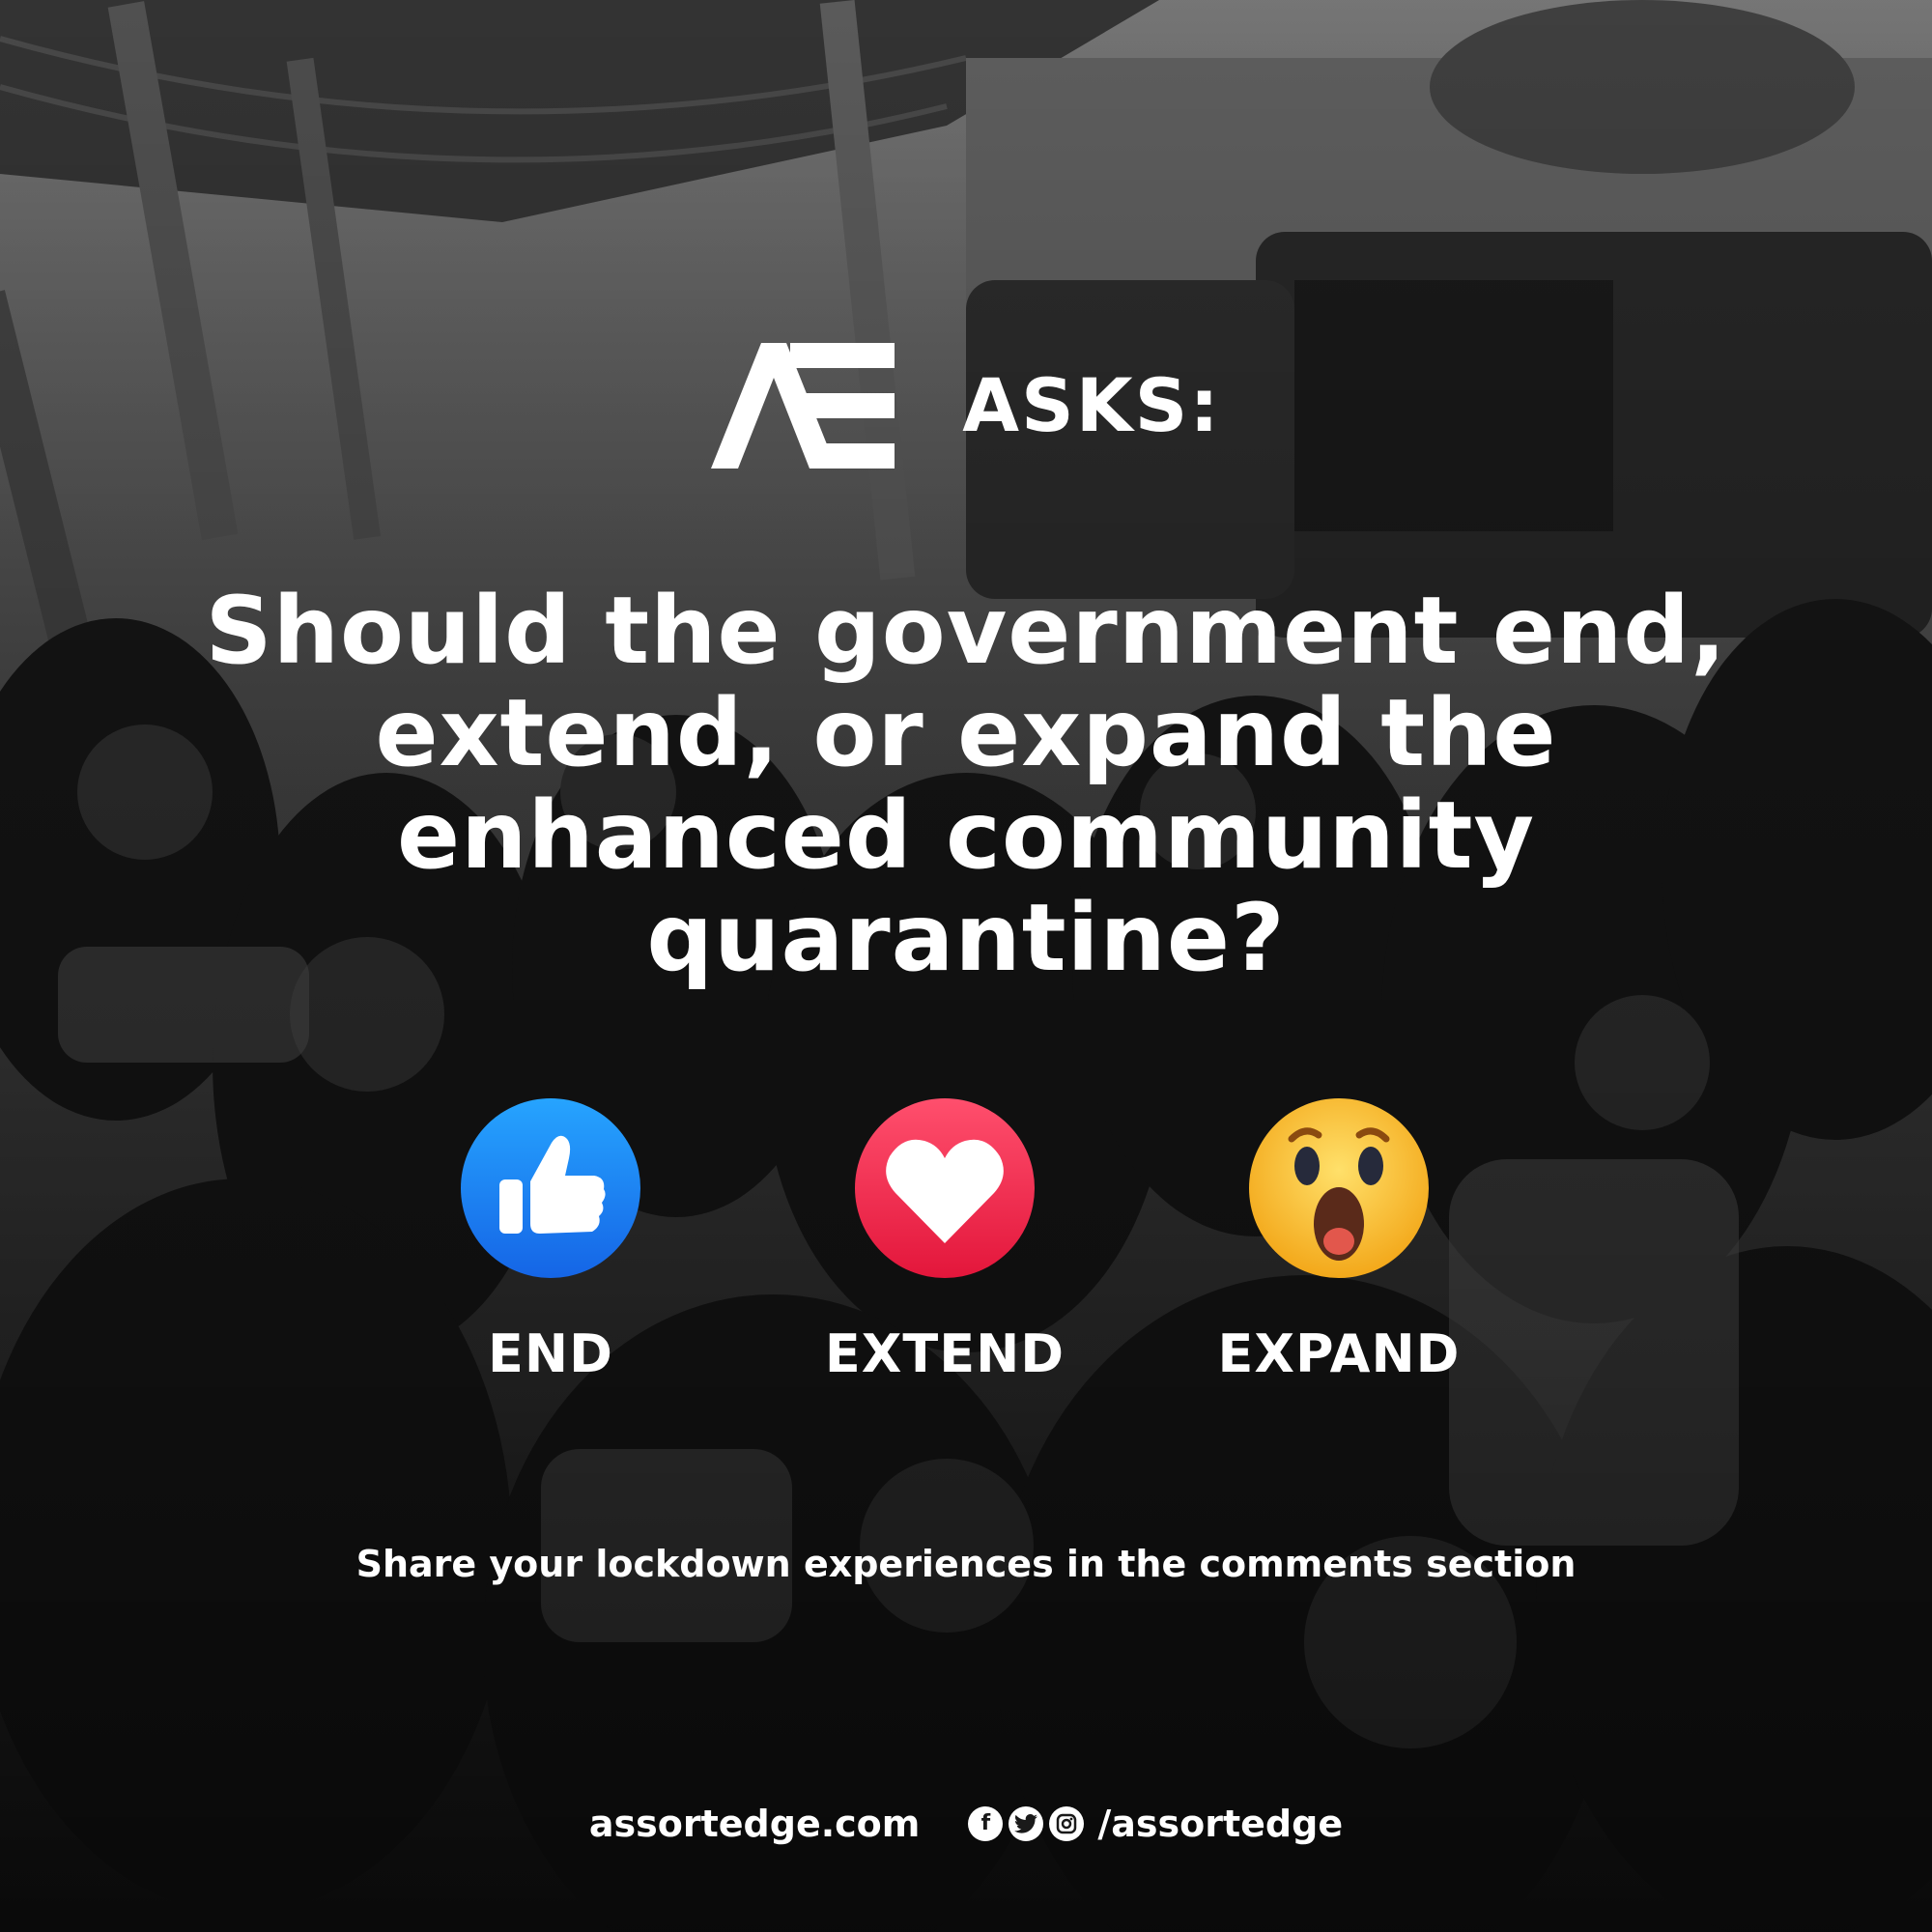 Image resolution: width=1932 pixels, height=1932 pixels. What do you see at coordinates (1220, 1824) in the screenshot?
I see `social-handle: /assortedge` at bounding box center [1220, 1824].